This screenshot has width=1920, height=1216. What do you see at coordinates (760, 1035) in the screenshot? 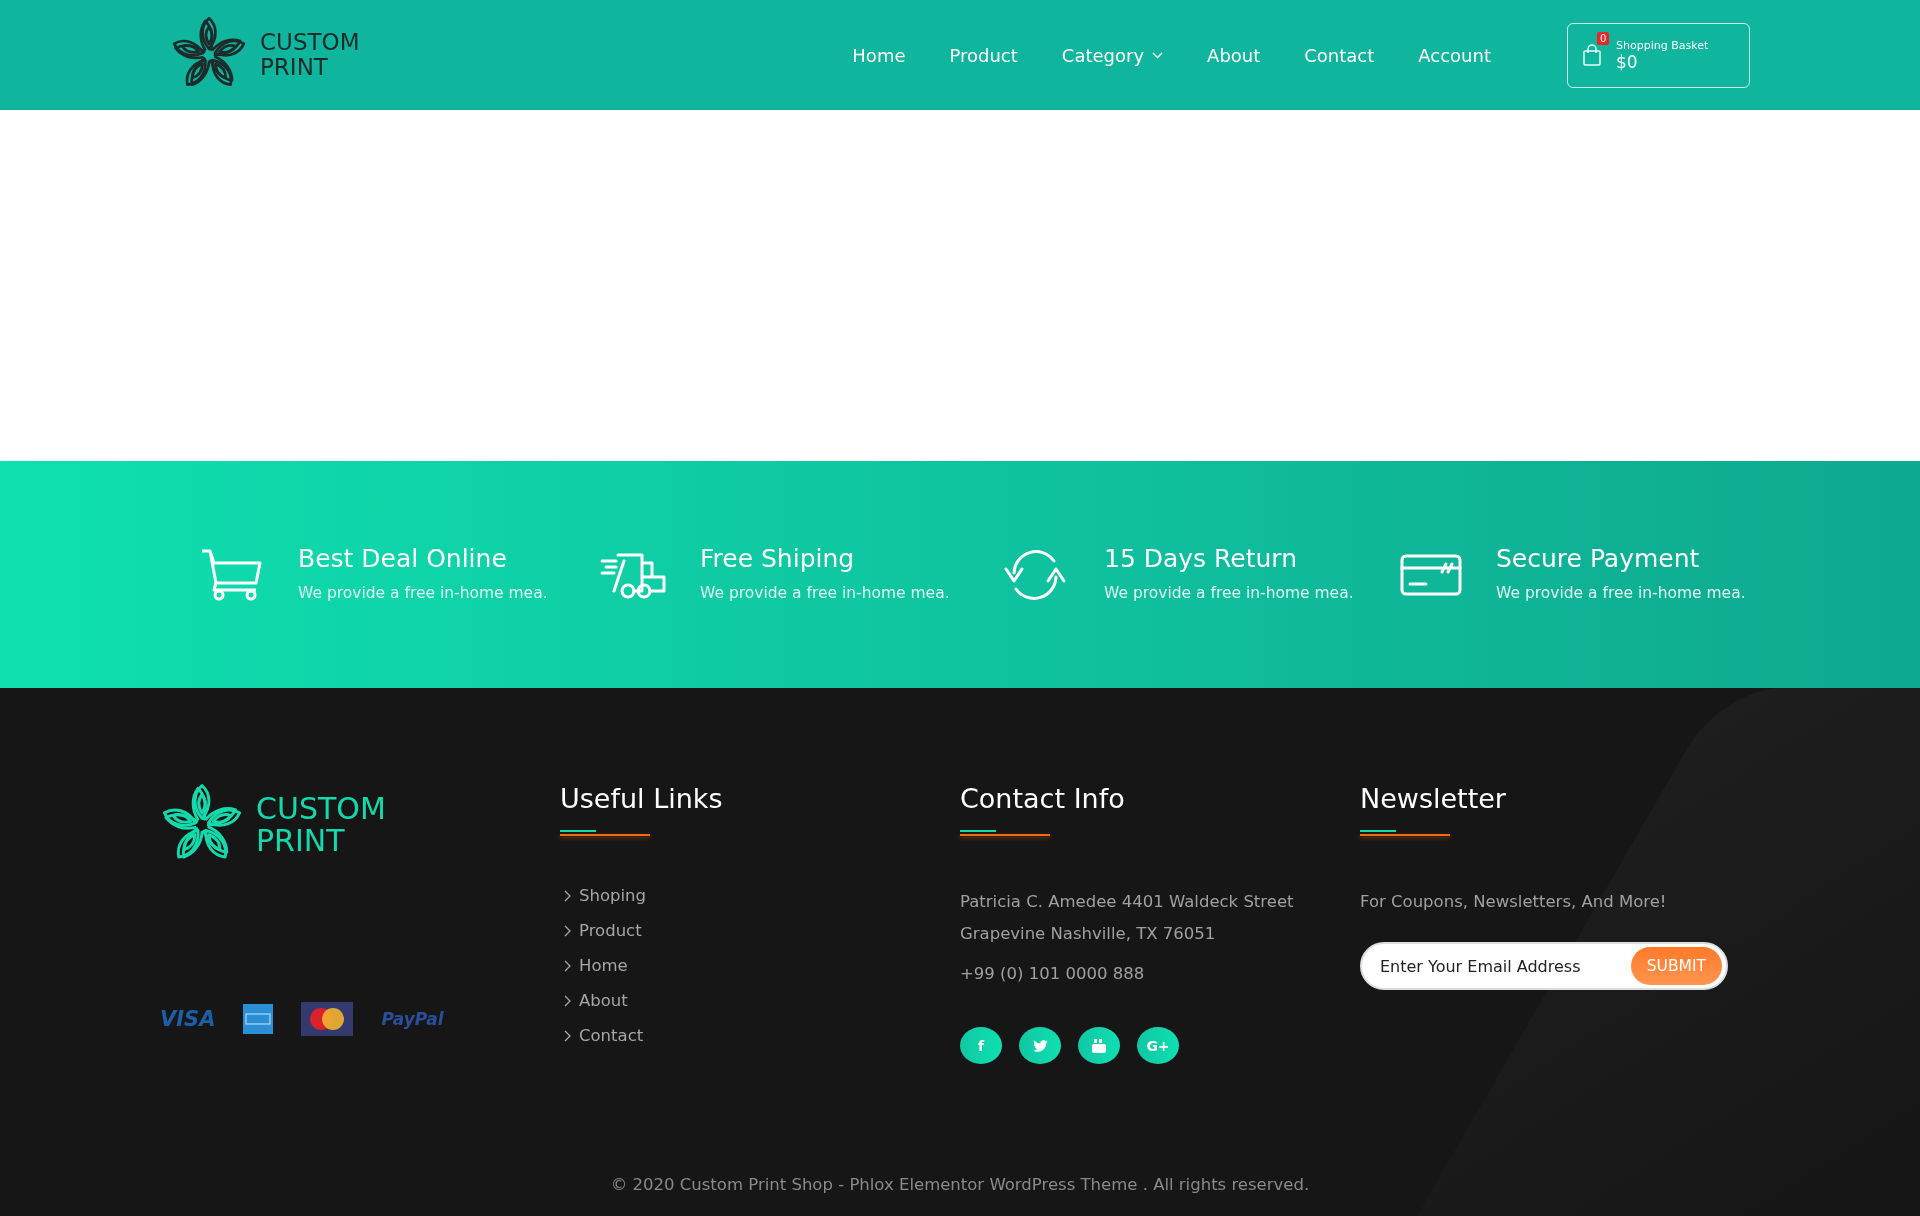
I see `footer-link: Contact` at bounding box center [760, 1035].